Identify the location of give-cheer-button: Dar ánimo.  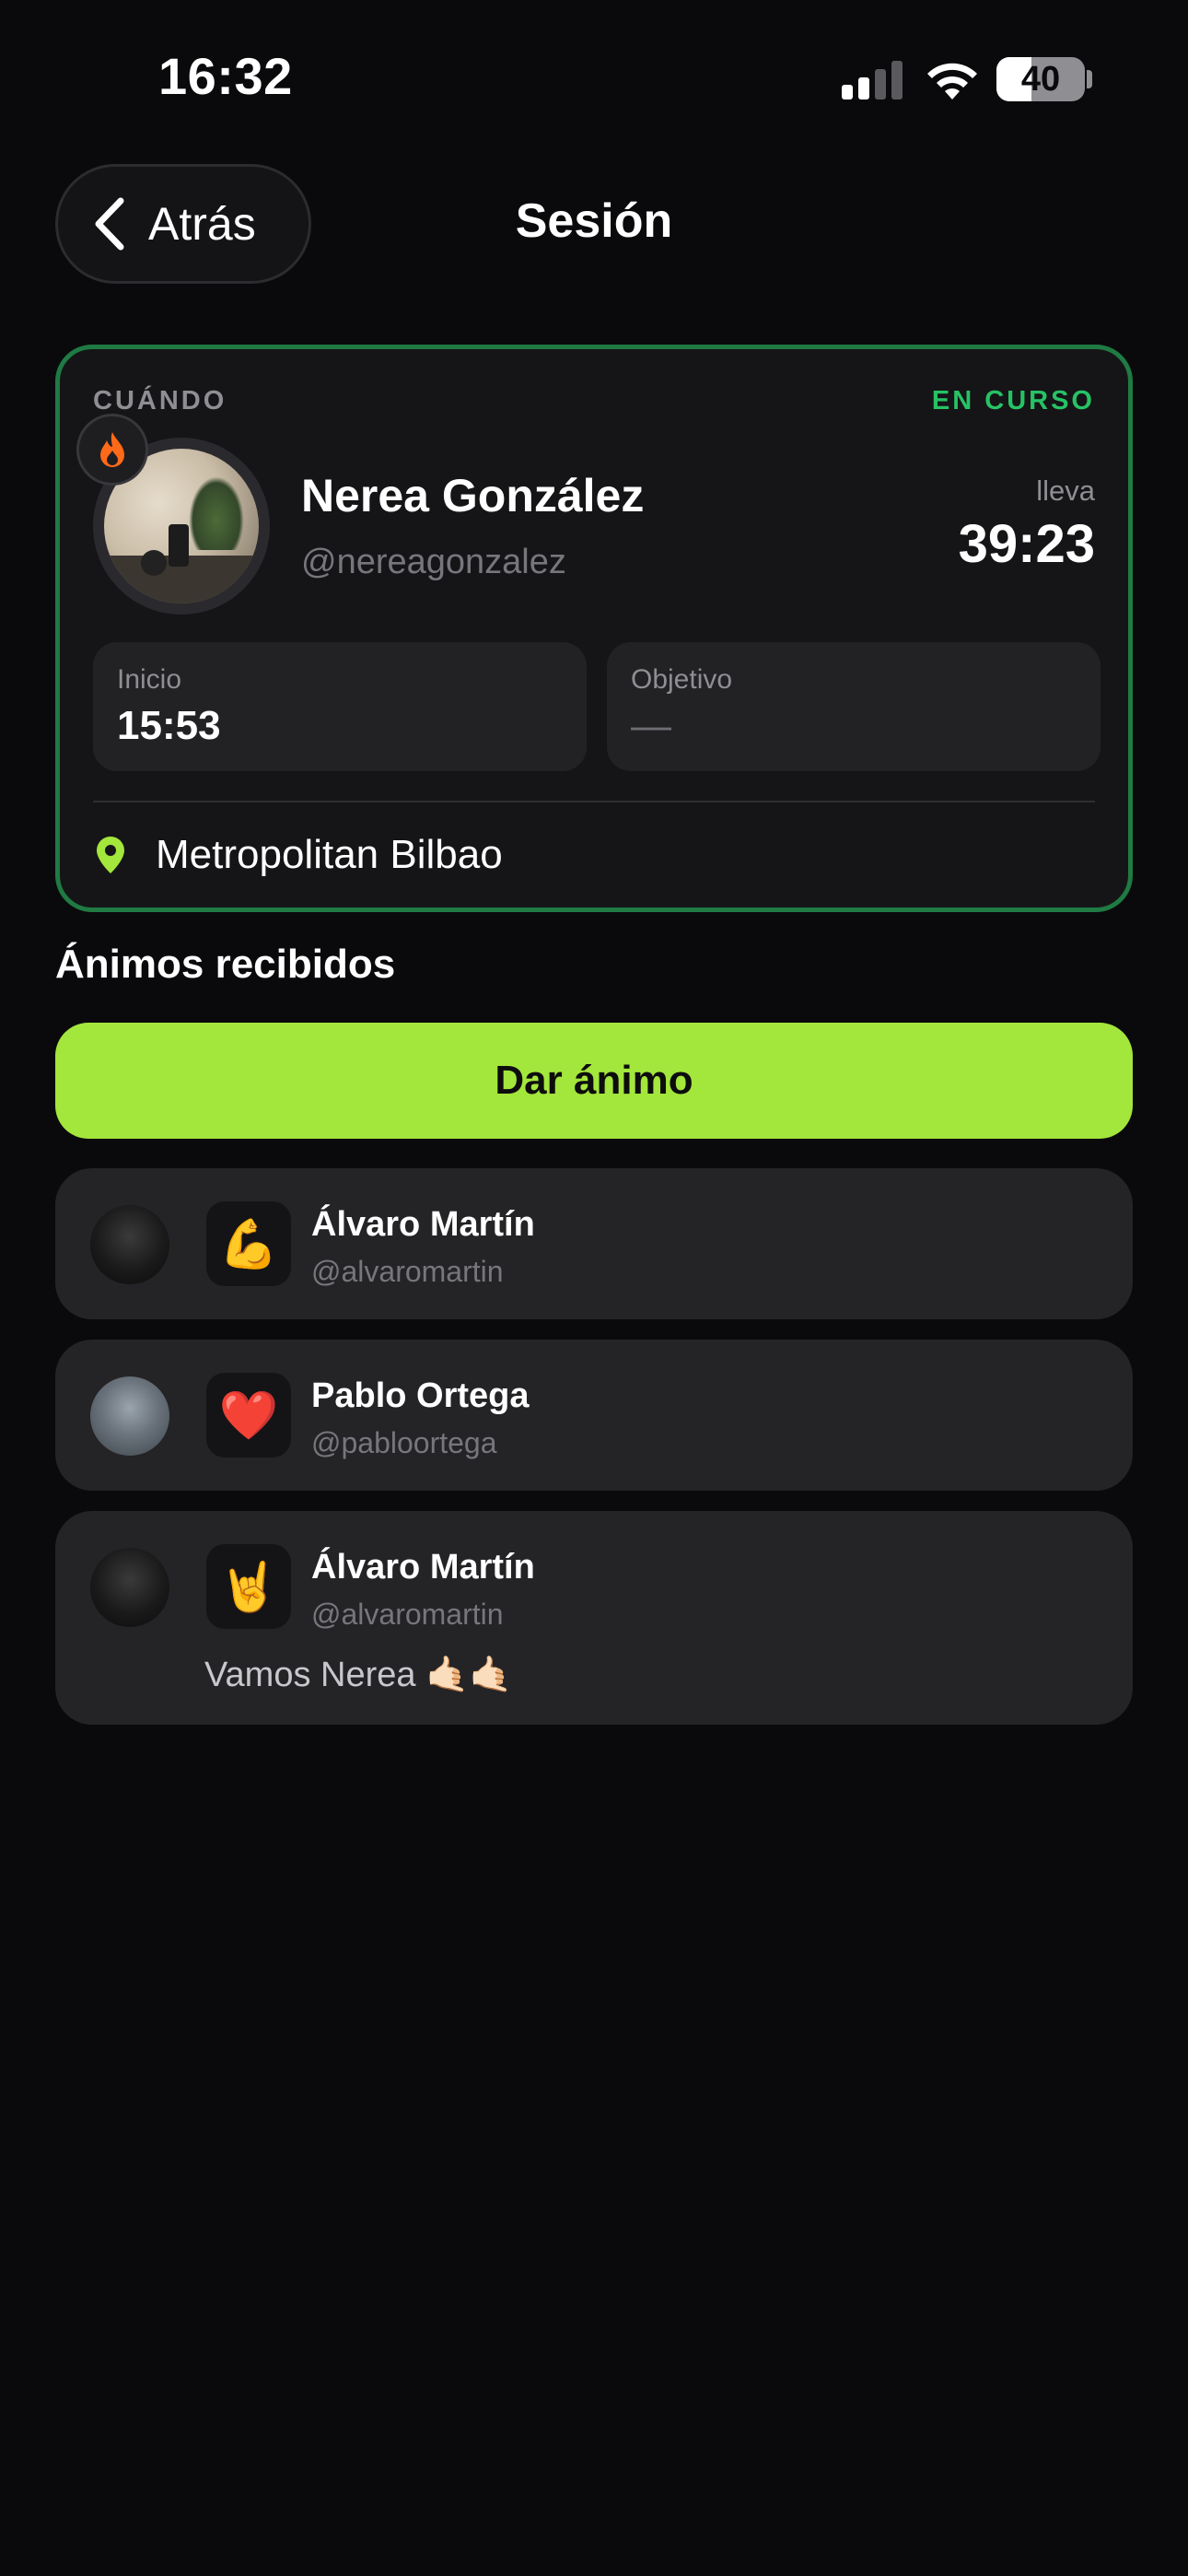
(594, 1081).